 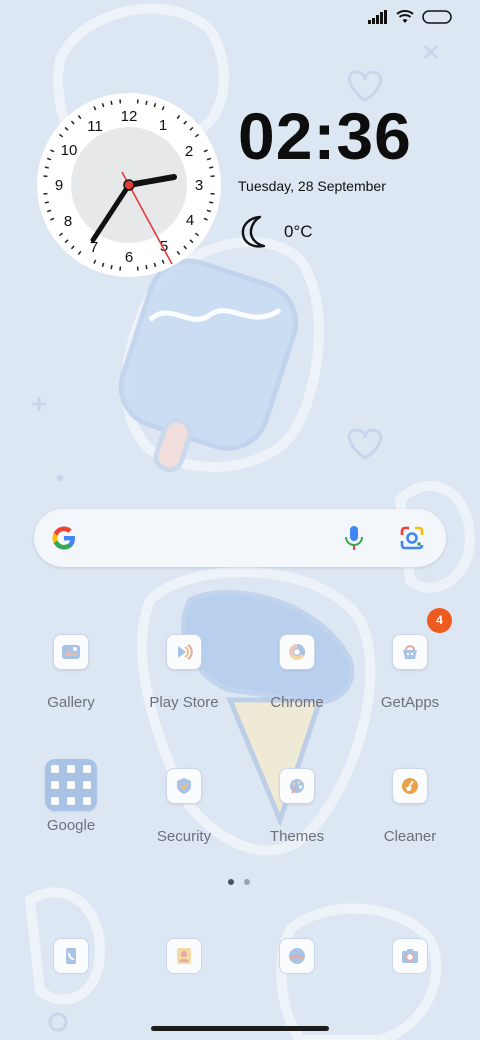 What do you see at coordinates (184, 672) in the screenshot?
I see `app-play-store: Play Store` at bounding box center [184, 672].